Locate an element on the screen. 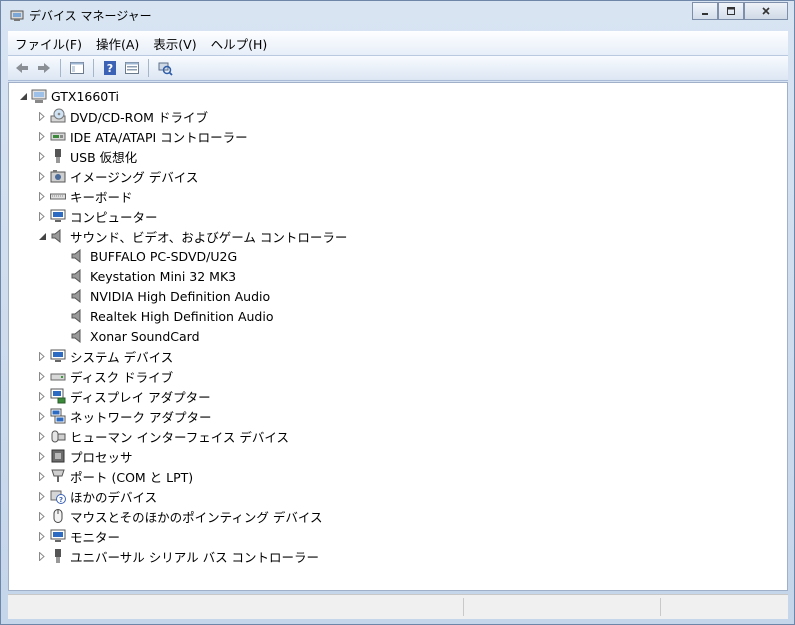  menu-file: ファイル(F) is located at coordinates (48, 43).